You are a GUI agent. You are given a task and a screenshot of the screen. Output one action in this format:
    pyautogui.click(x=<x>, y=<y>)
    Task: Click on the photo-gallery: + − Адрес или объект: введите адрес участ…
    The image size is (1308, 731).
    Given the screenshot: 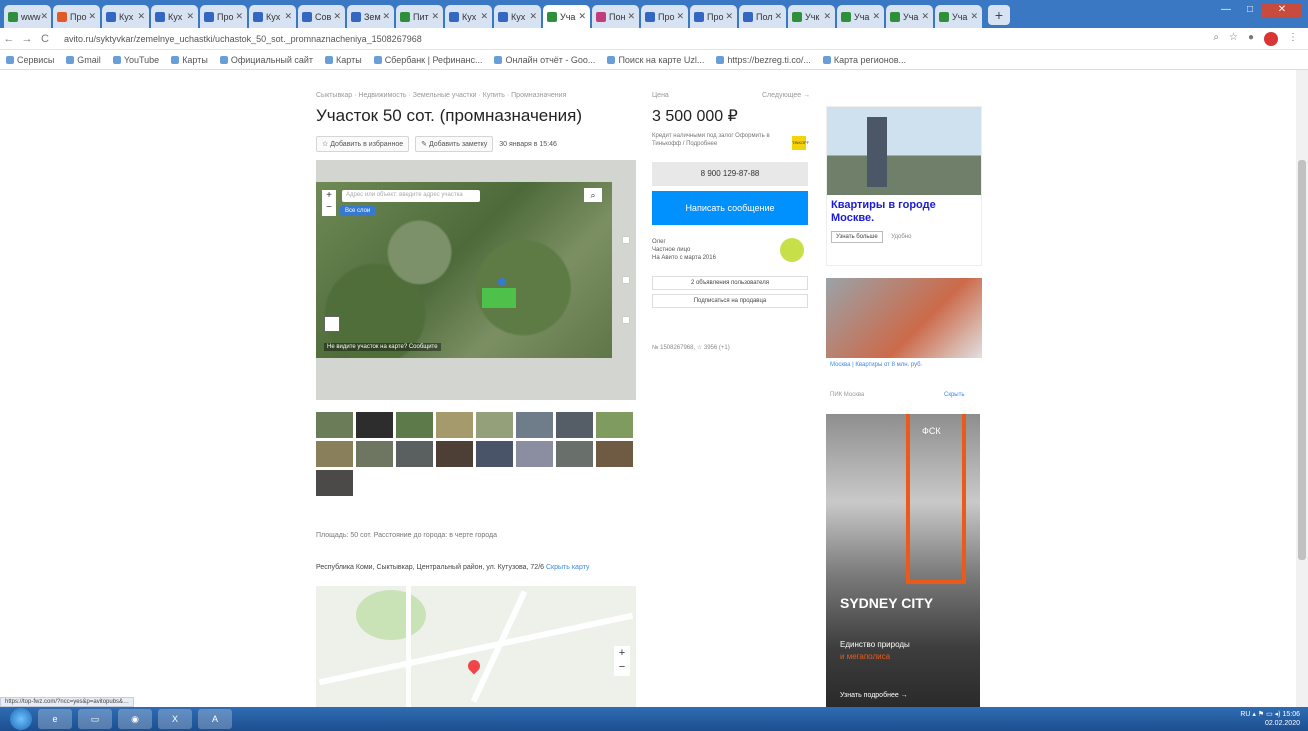 What is the action you would take?
    pyautogui.click(x=476, y=280)
    